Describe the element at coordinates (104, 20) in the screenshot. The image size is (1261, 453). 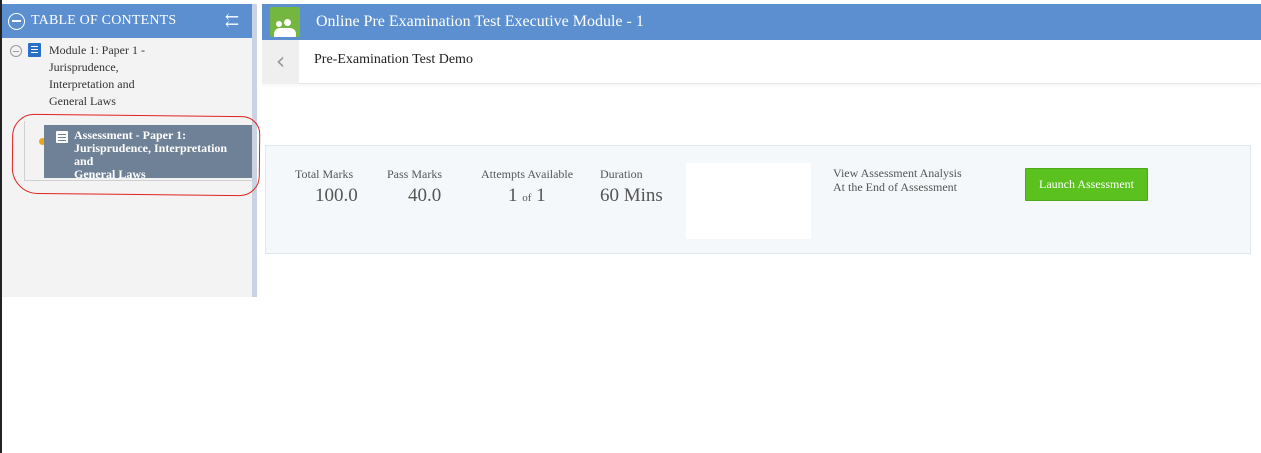
I see `toc-title: TABLE OF CONTENTS` at that location.